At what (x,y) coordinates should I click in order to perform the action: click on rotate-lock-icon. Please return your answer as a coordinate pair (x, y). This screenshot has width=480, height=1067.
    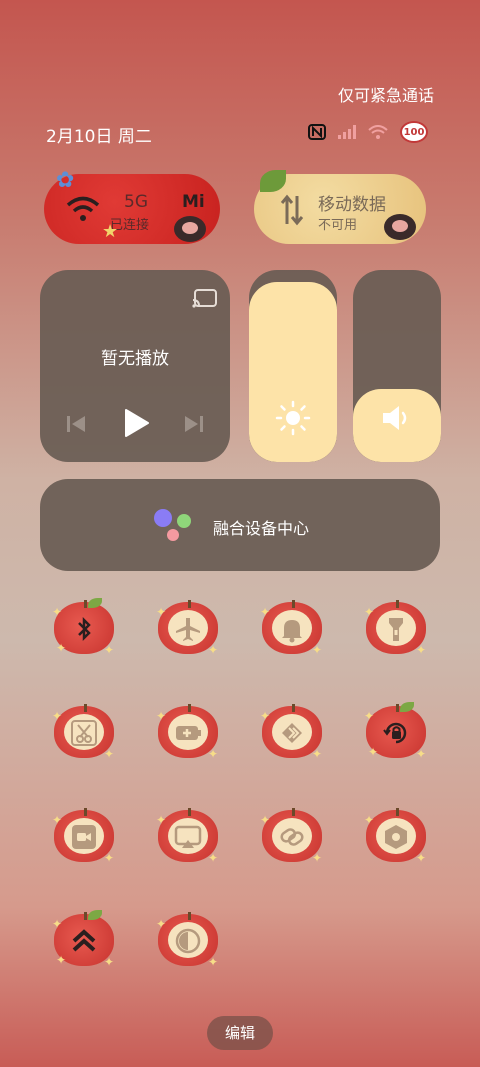
    Looking at the image, I should click on (395, 733).